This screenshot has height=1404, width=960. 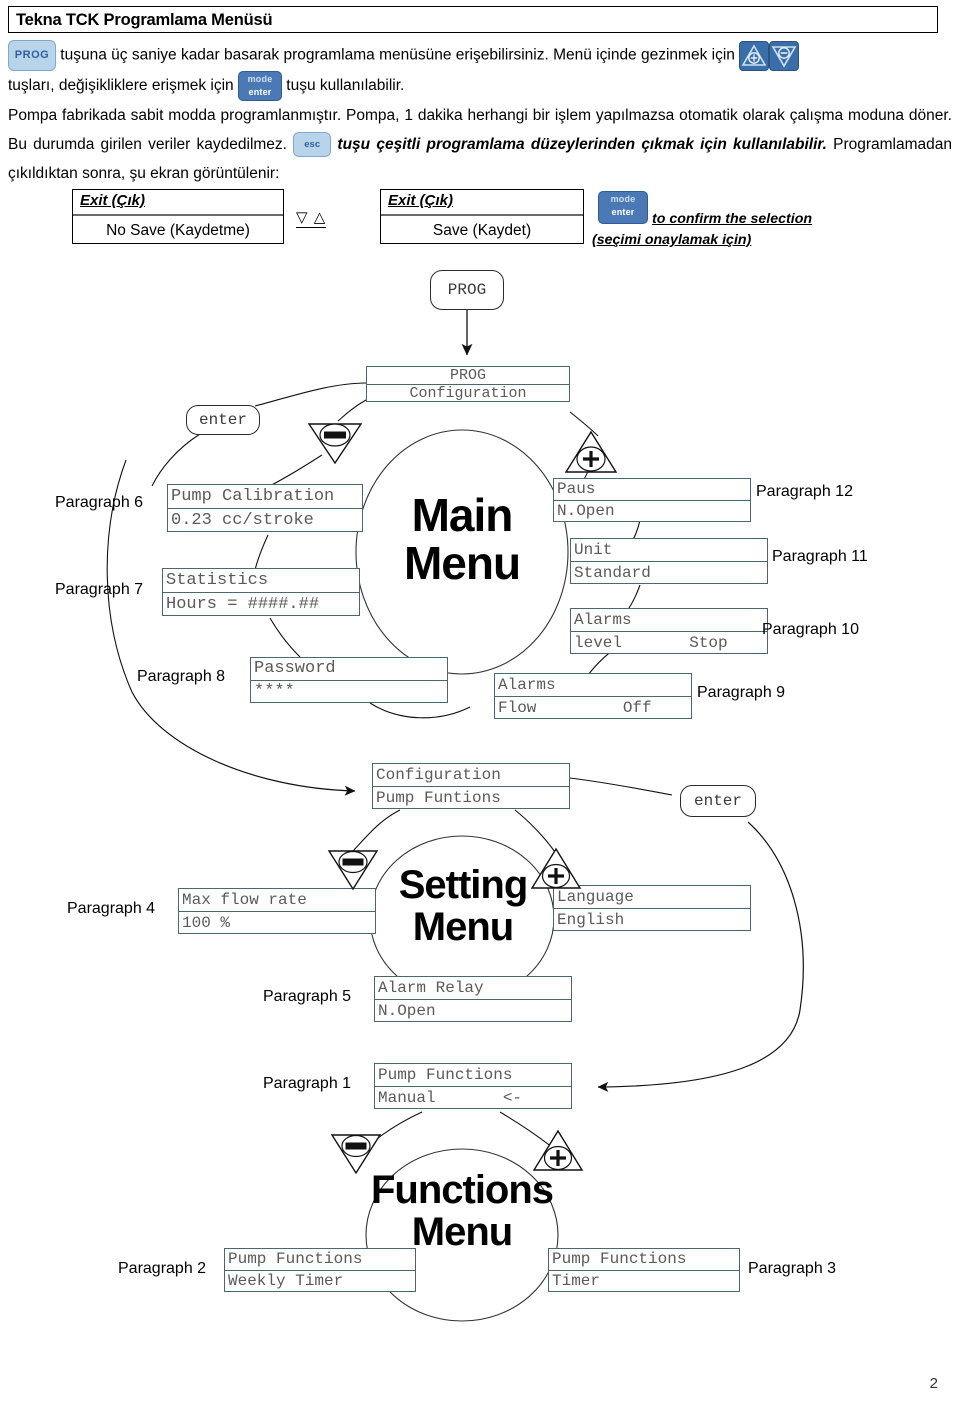 I want to click on screen-configuration-line1: Configuration, so click(x=471, y=775).